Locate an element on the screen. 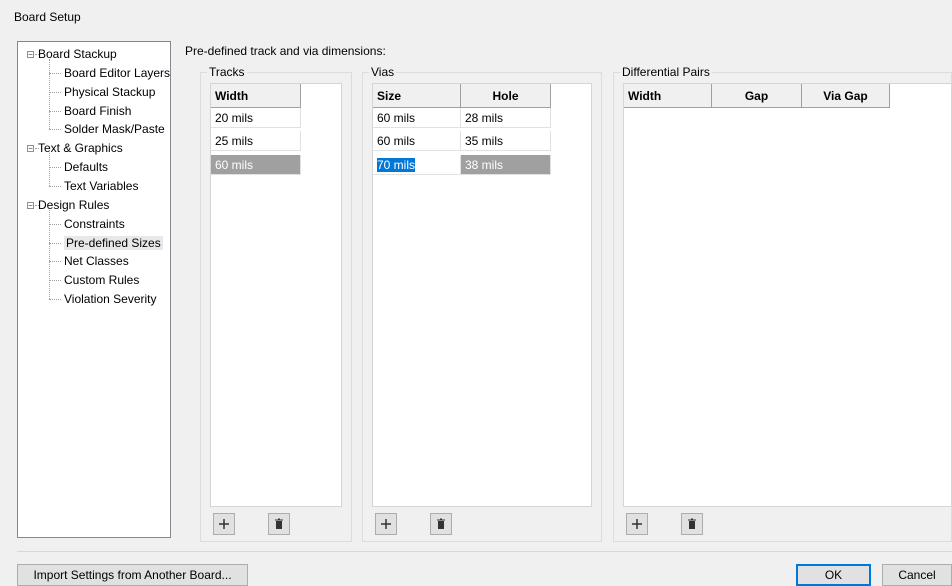 Image resolution: width=952 pixels, height=586 pixels. tree-item: Defaults is located at coordinates (86, 167).